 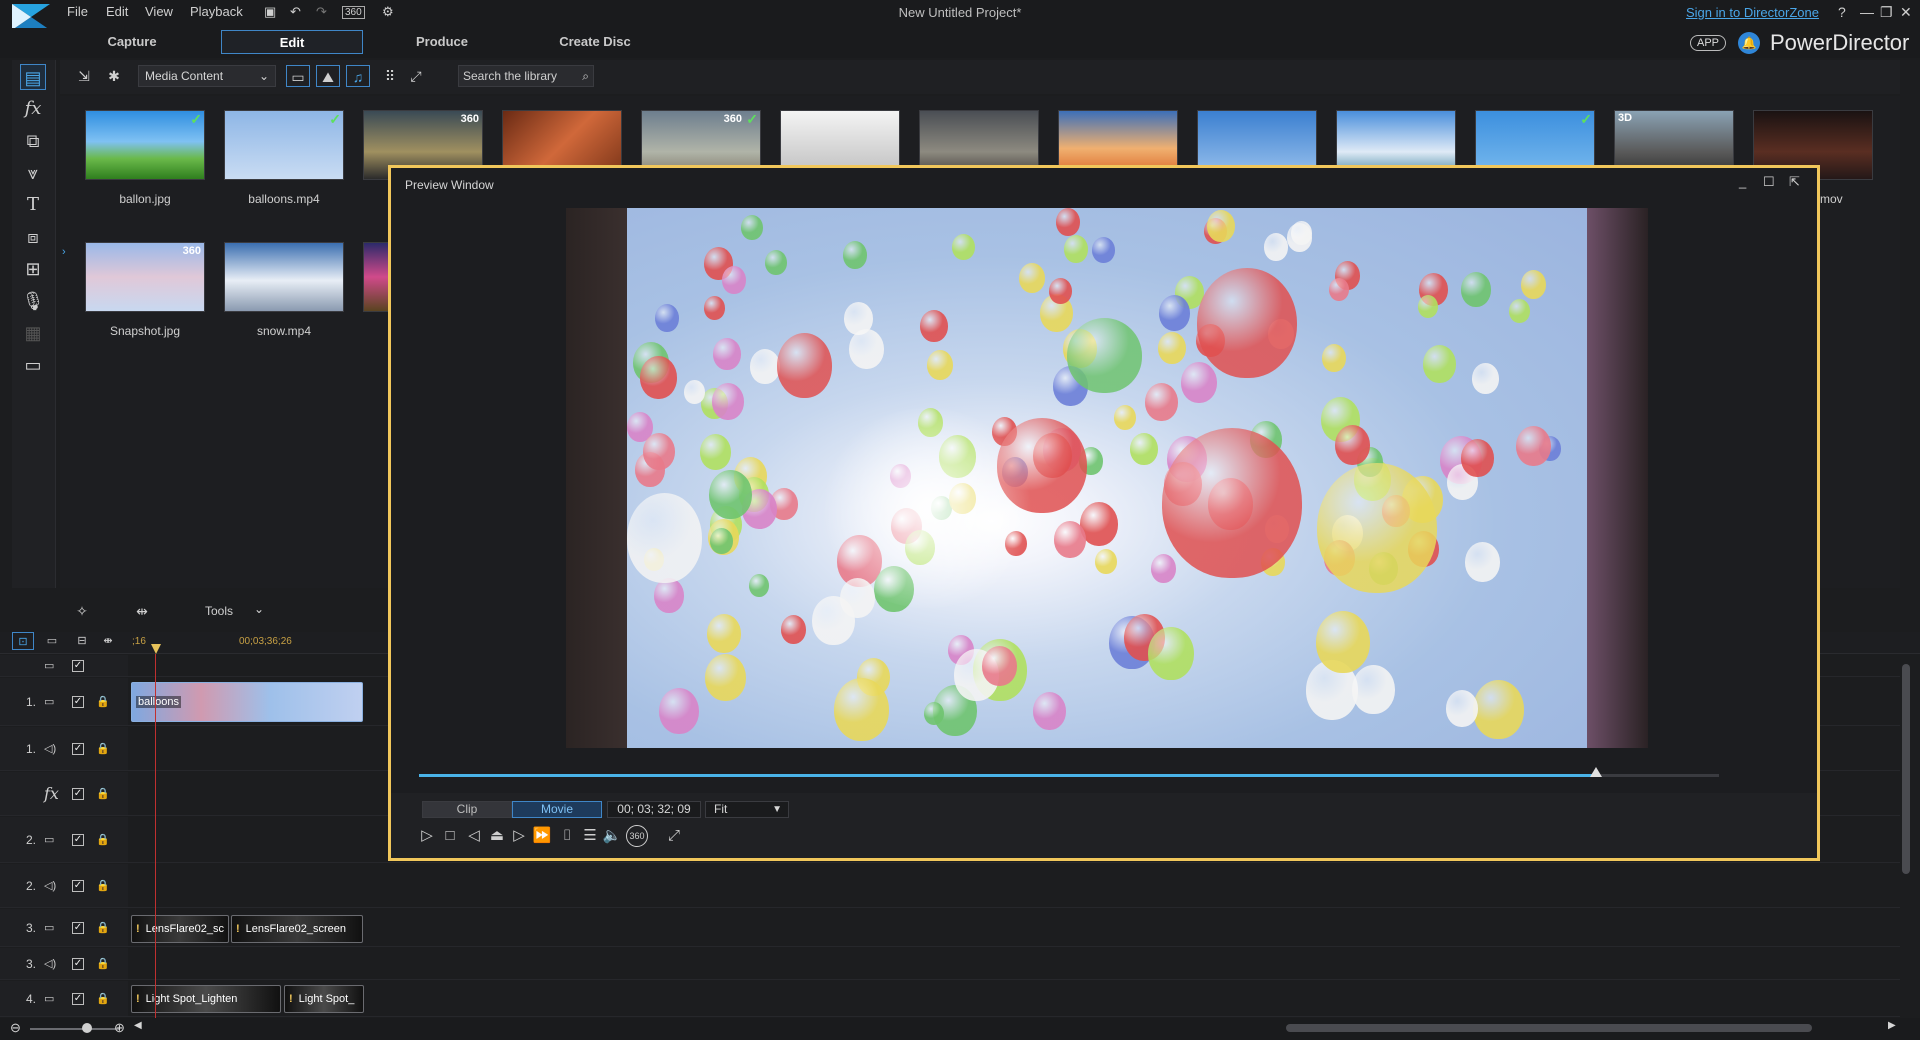 What do you see at coordinates (298, 76) in the screenshot?
I see `filter-video-icon: ▭` at bounding box center [298, 76].